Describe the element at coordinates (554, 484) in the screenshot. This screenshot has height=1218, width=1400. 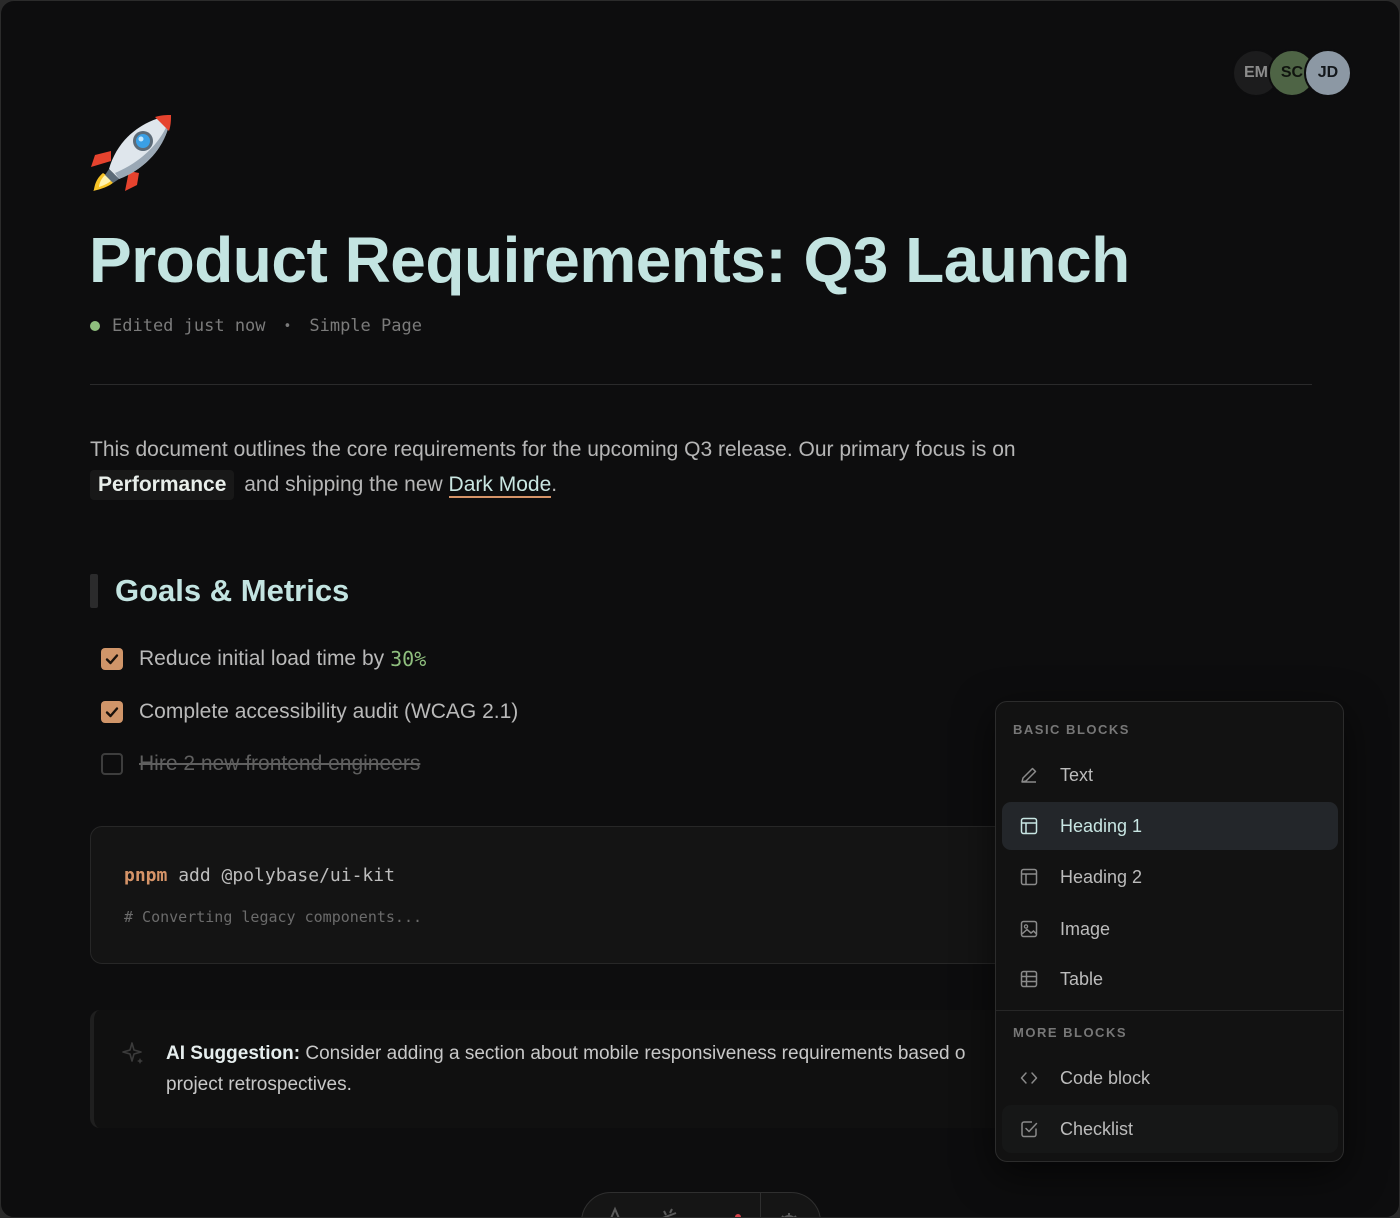
I see `intro-text-3: .` at that location.